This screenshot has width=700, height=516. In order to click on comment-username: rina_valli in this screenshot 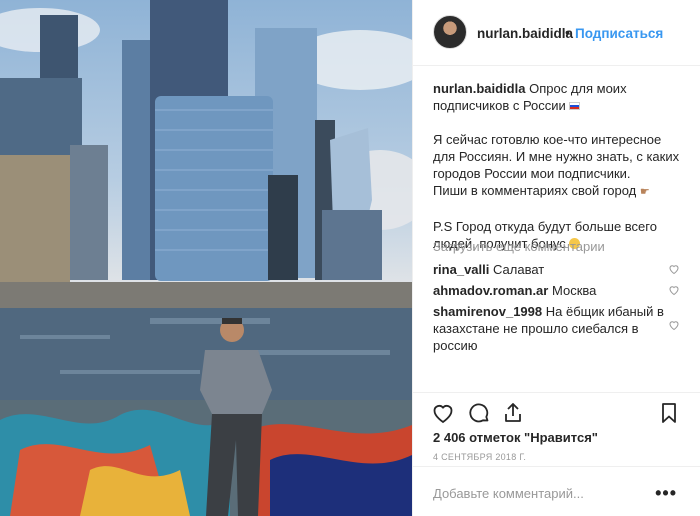, I will do `click(461, 269)`.